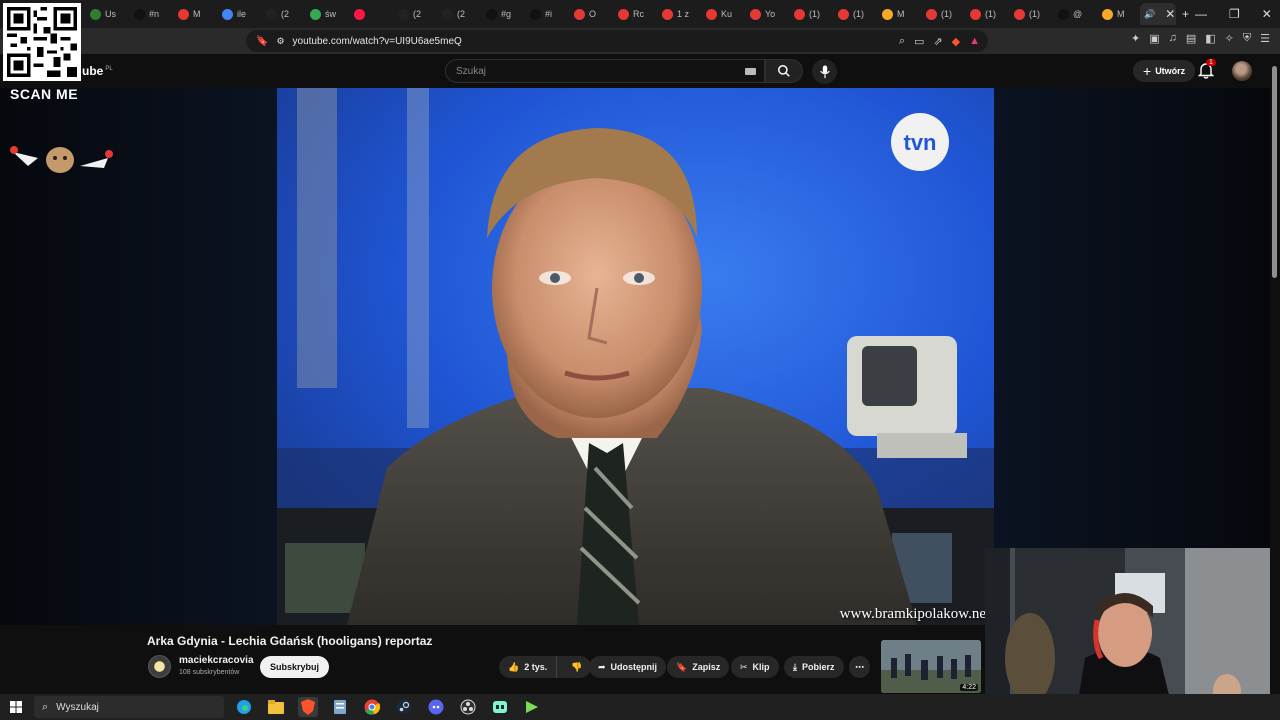  Describe the element at coordinates (956, 41) in the screenshot. I see `brave-shield-icon: ◆` at that location.